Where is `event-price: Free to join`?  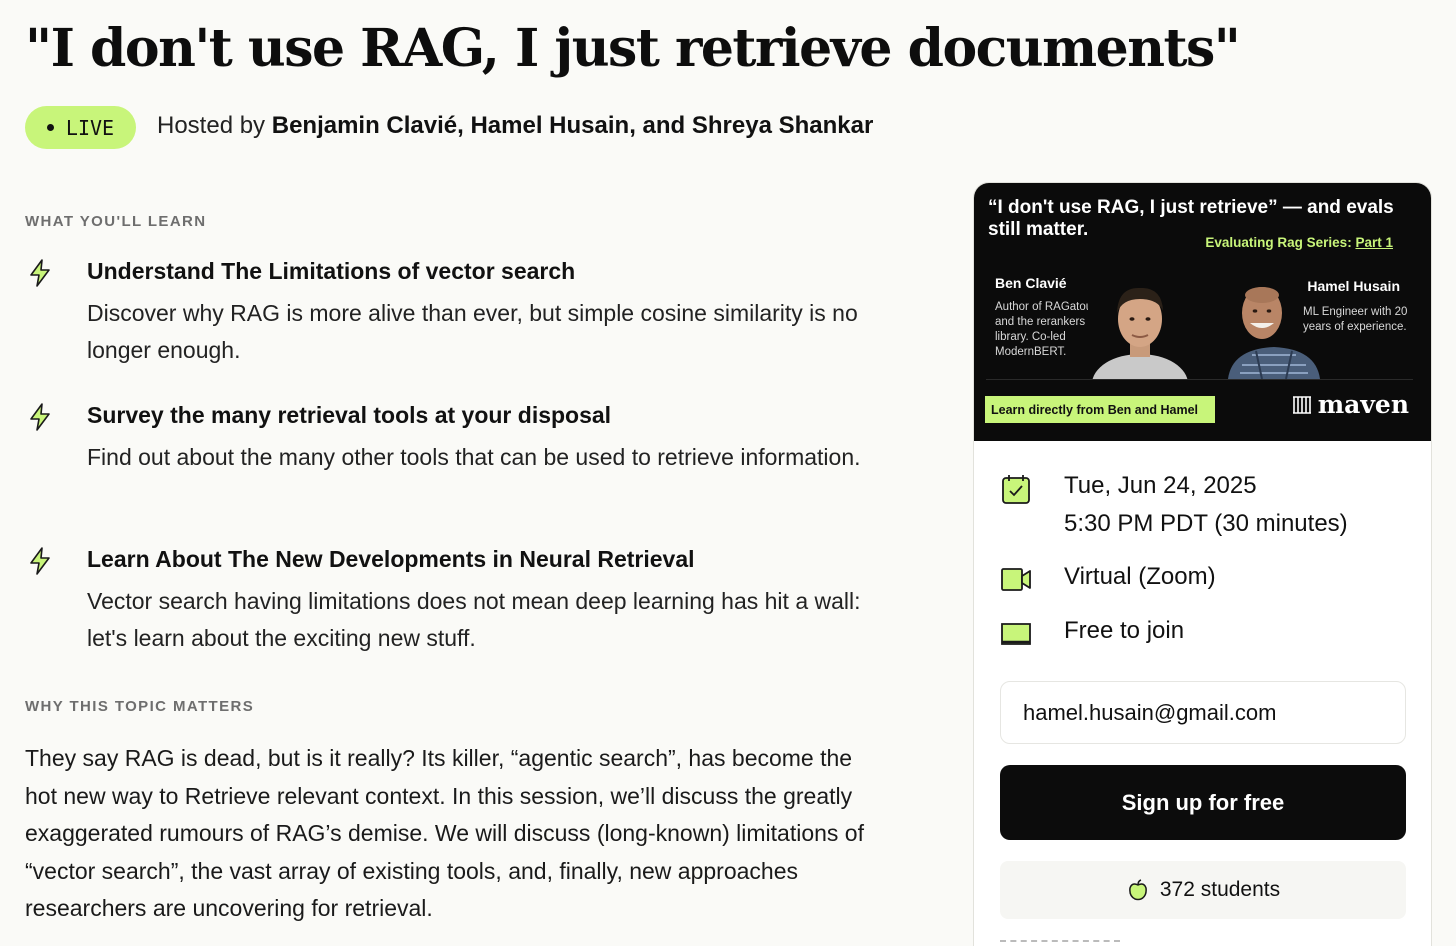
event-price: Free to join is located at coordinates (1124, 630).